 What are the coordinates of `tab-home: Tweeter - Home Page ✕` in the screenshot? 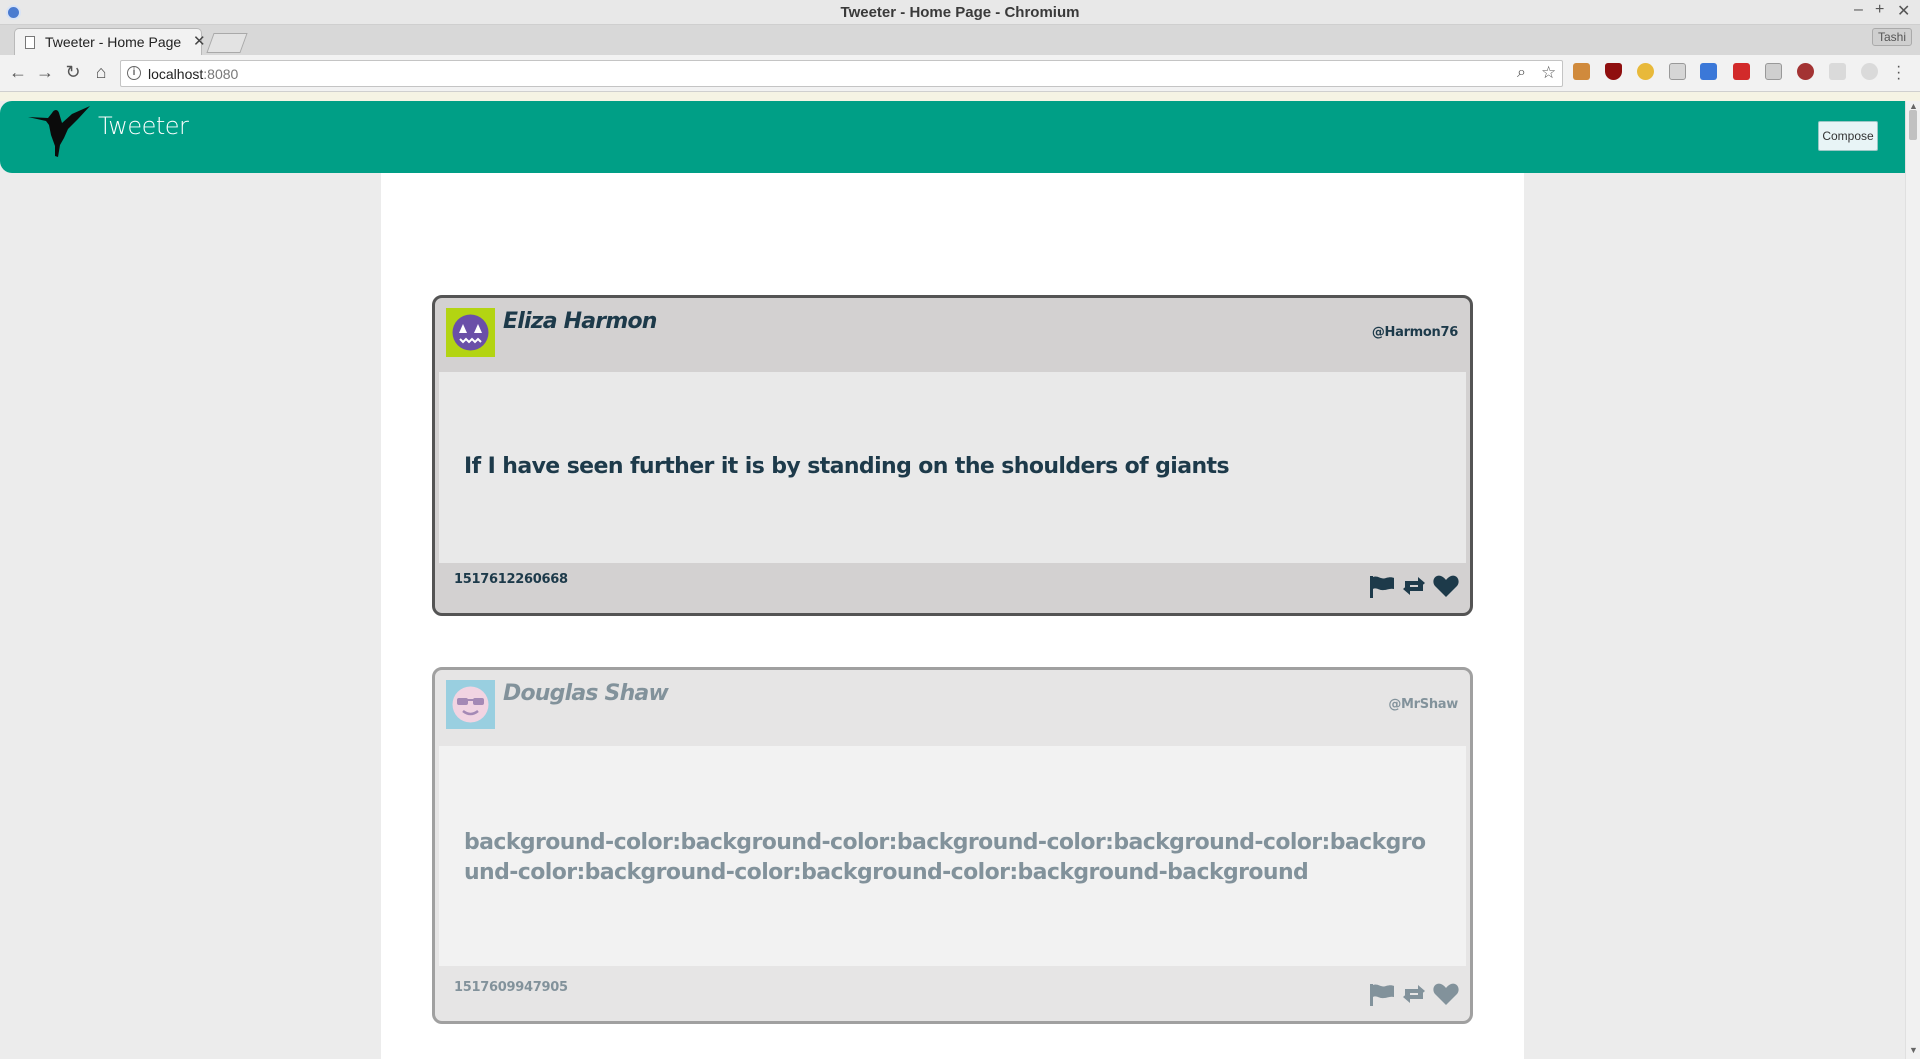 It's located at (110, 41).